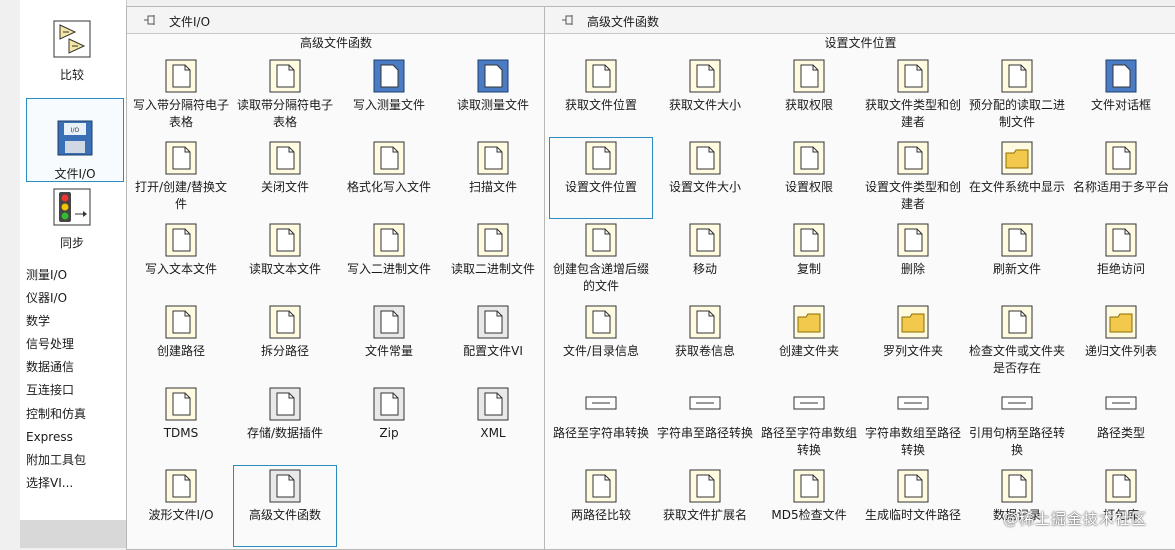 The width and height of the screenshot is (1175, 550). Describe the element at coordinates (912, 269) in the screenshot. I see `palette-item-label: 删除` at that location.